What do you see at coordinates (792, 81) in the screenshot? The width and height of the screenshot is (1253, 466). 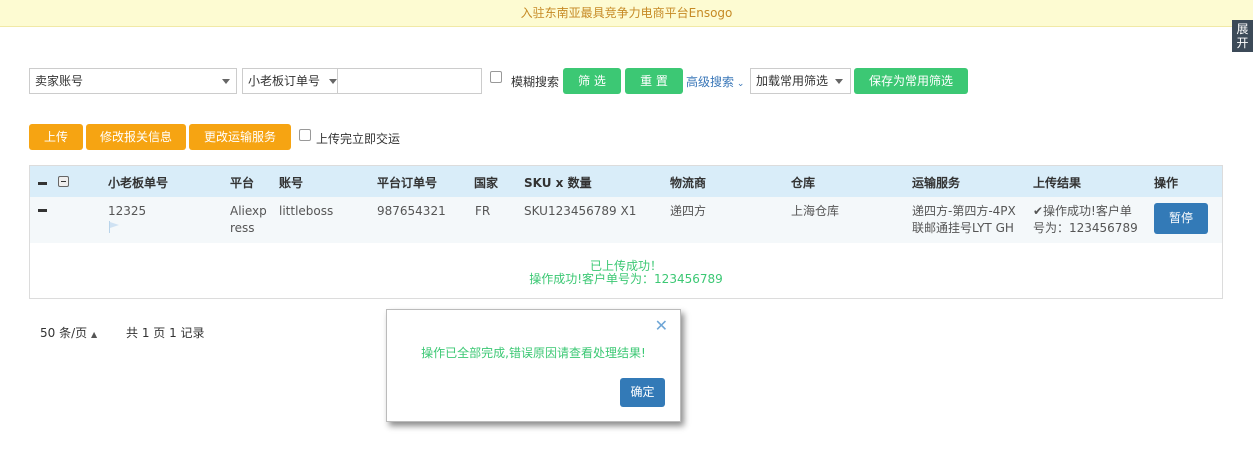 I see `load-filter-value: 加载常用筛选` at bounding box center [792, 81].